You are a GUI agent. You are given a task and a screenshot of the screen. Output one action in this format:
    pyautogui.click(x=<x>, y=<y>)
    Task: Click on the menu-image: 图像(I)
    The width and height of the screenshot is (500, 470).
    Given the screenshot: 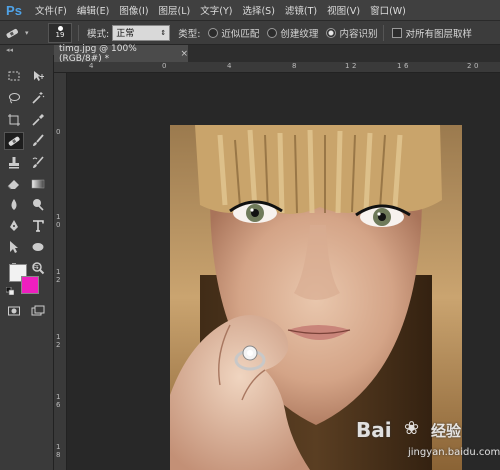 What is the action you would take?
    pyautogui.click(x=133, y=10)
    